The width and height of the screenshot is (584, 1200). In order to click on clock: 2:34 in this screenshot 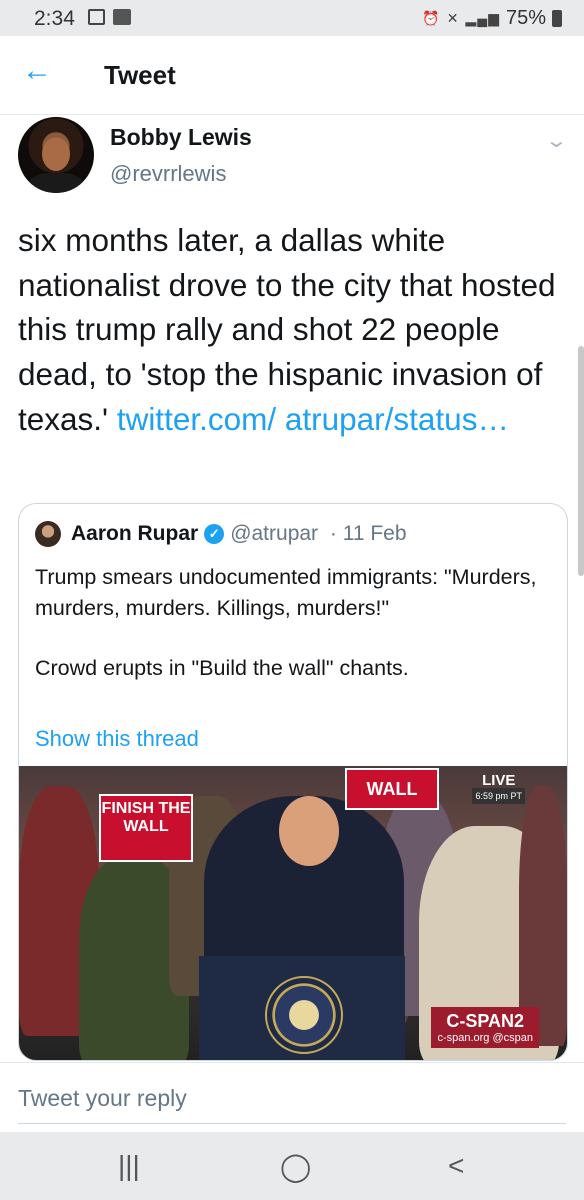, I will do `click(54, 18)`.